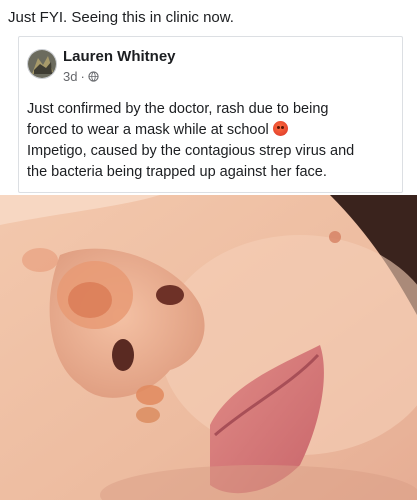 The height and width of the screenshot is (500, 417). What do you see at coordinates (42, 64) in the screenshot?
I see `avatar` at bounding box center [42, 64].